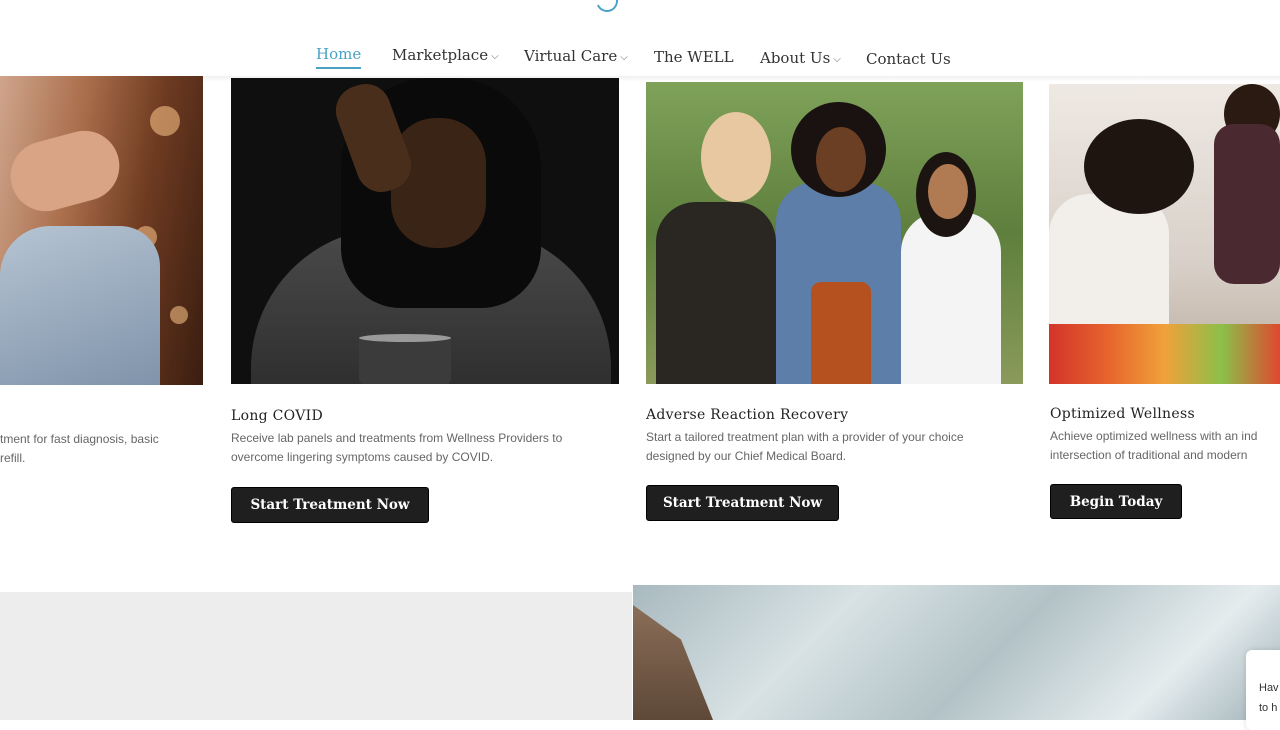 This screenshot has width=1280, height=730. What do you see at coordinates (339, 68) in the screenshot?
I see `active-underline` at bounding box center [339, 68].